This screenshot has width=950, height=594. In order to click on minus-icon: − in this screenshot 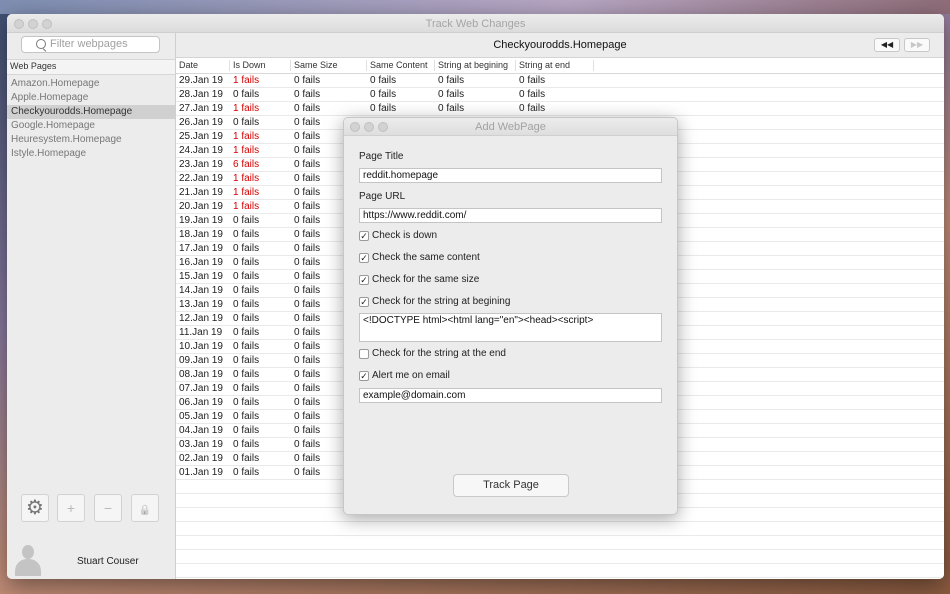, I will do `click(108, 508)`.